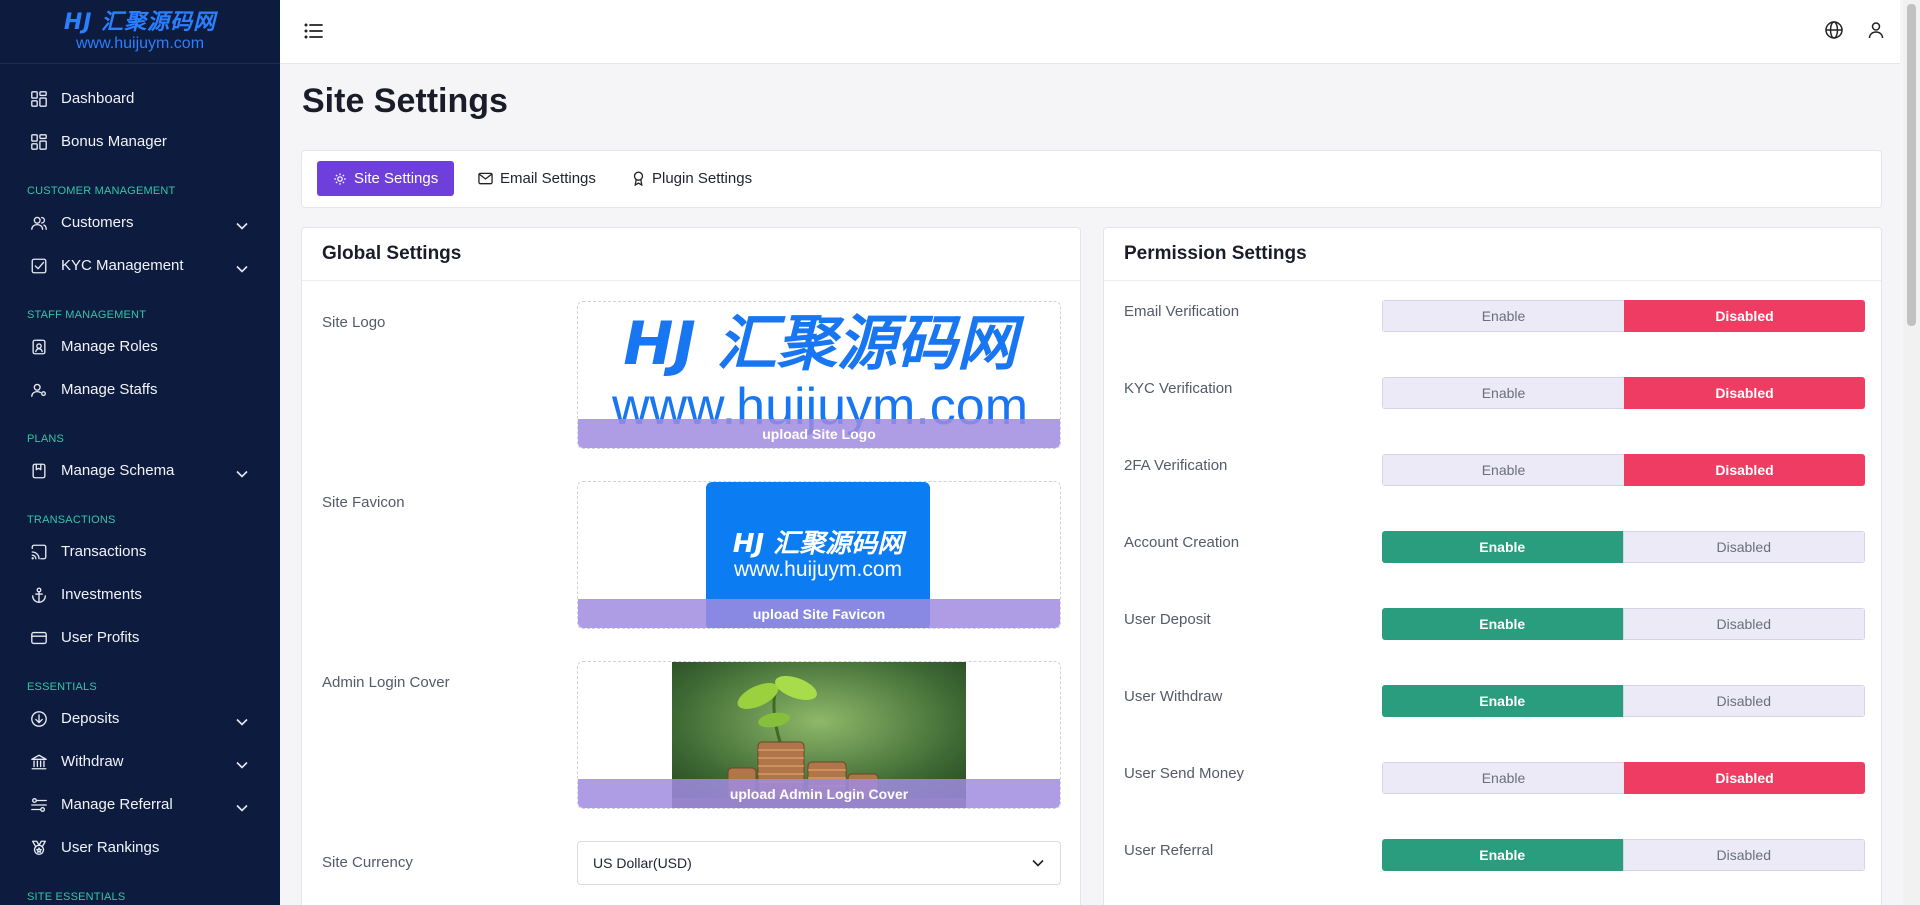  I want to click on anchor-icon, so click(39, 595).